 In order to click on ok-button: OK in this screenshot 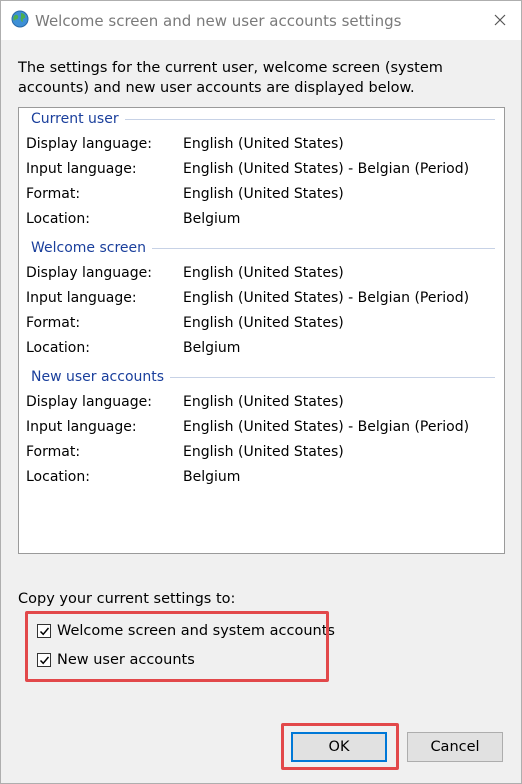, I will do `click(339, 747)`.